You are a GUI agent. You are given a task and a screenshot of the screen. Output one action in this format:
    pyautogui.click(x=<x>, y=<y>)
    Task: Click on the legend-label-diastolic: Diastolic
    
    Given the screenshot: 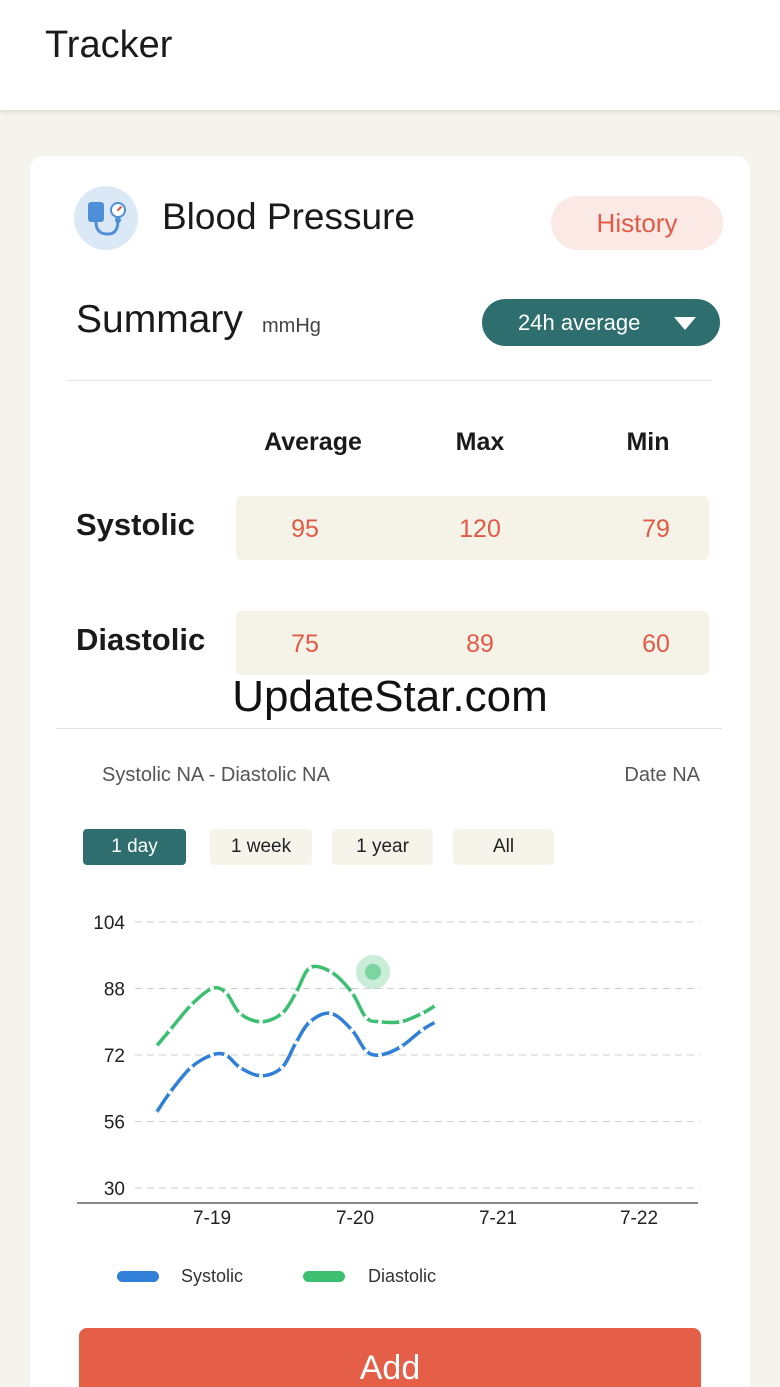 What is the action you would take?
    pyautogui.click(x=402, y=1276)
    